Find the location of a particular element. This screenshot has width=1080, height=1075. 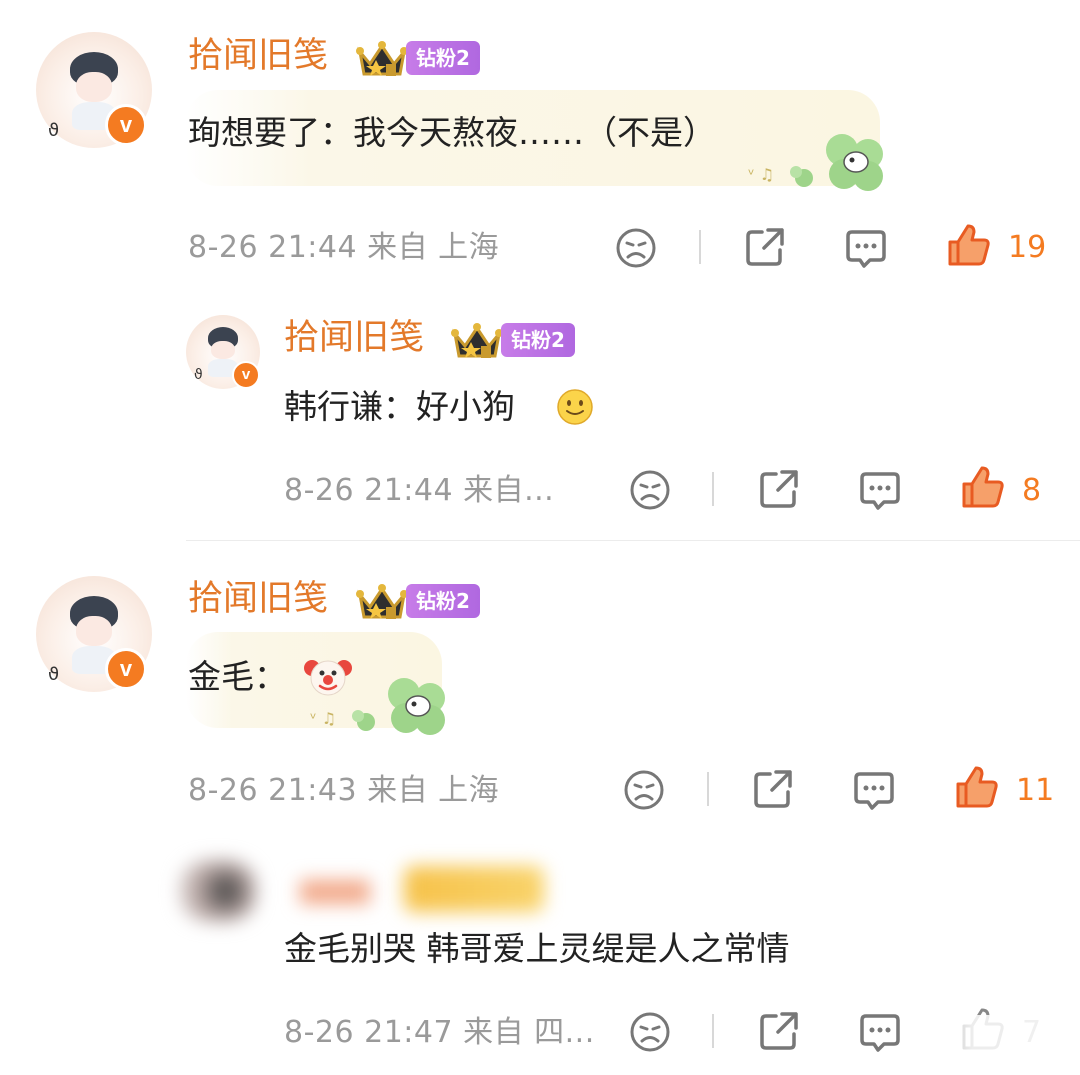

divider is located at coordinates (633, 540).